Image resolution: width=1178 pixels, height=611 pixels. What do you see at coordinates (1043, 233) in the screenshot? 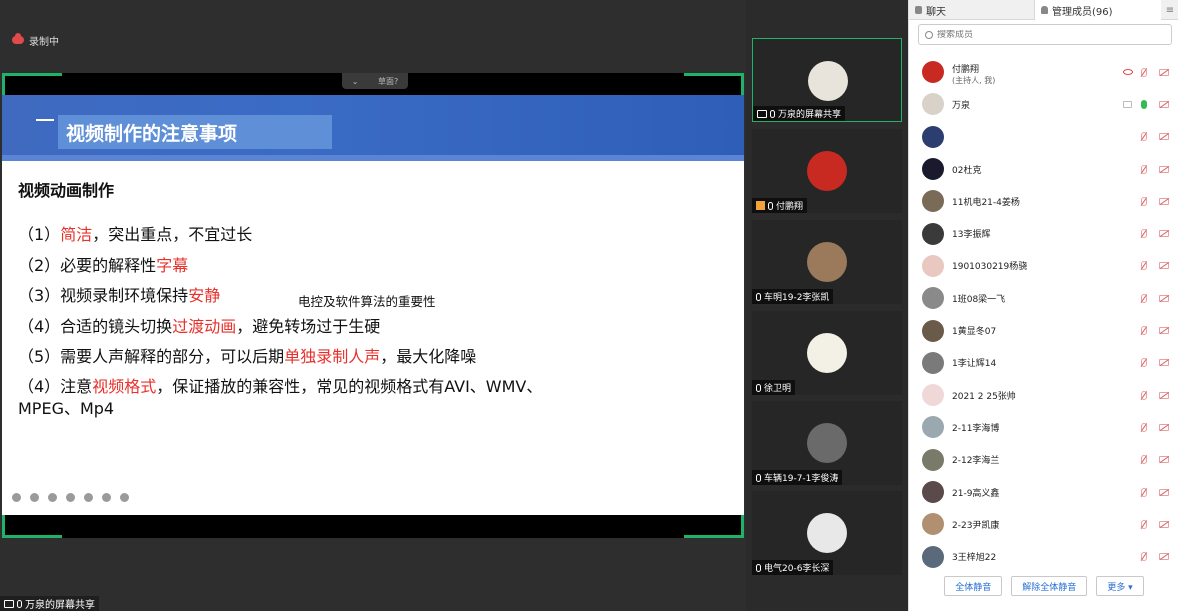
I see `member-row: 13李振辉` at bounding box center [1043, 233].